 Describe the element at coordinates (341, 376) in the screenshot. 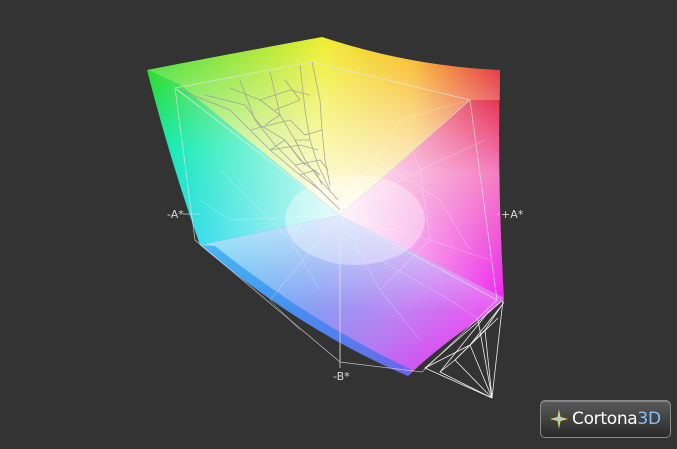

I see `axis-label-neg-b: -B*` at that location.